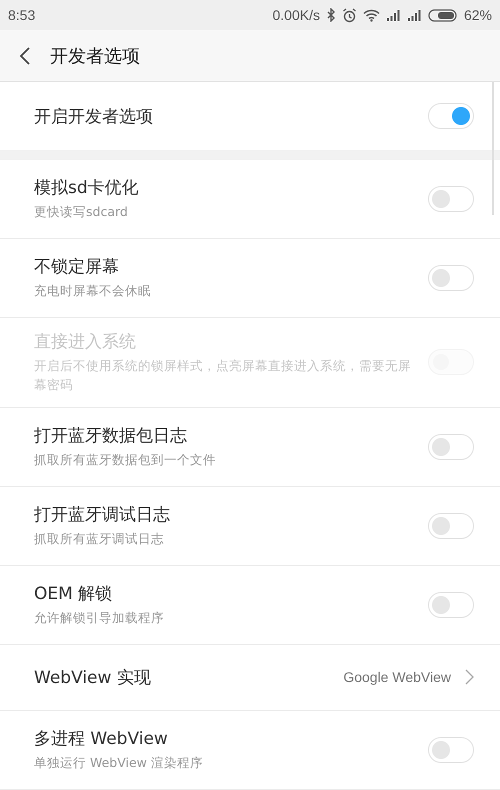 The image size is (500, 790). Describe the element at coordinates (95, 56) in the screenshot. I see `page-title: 开发者选项` at that location.